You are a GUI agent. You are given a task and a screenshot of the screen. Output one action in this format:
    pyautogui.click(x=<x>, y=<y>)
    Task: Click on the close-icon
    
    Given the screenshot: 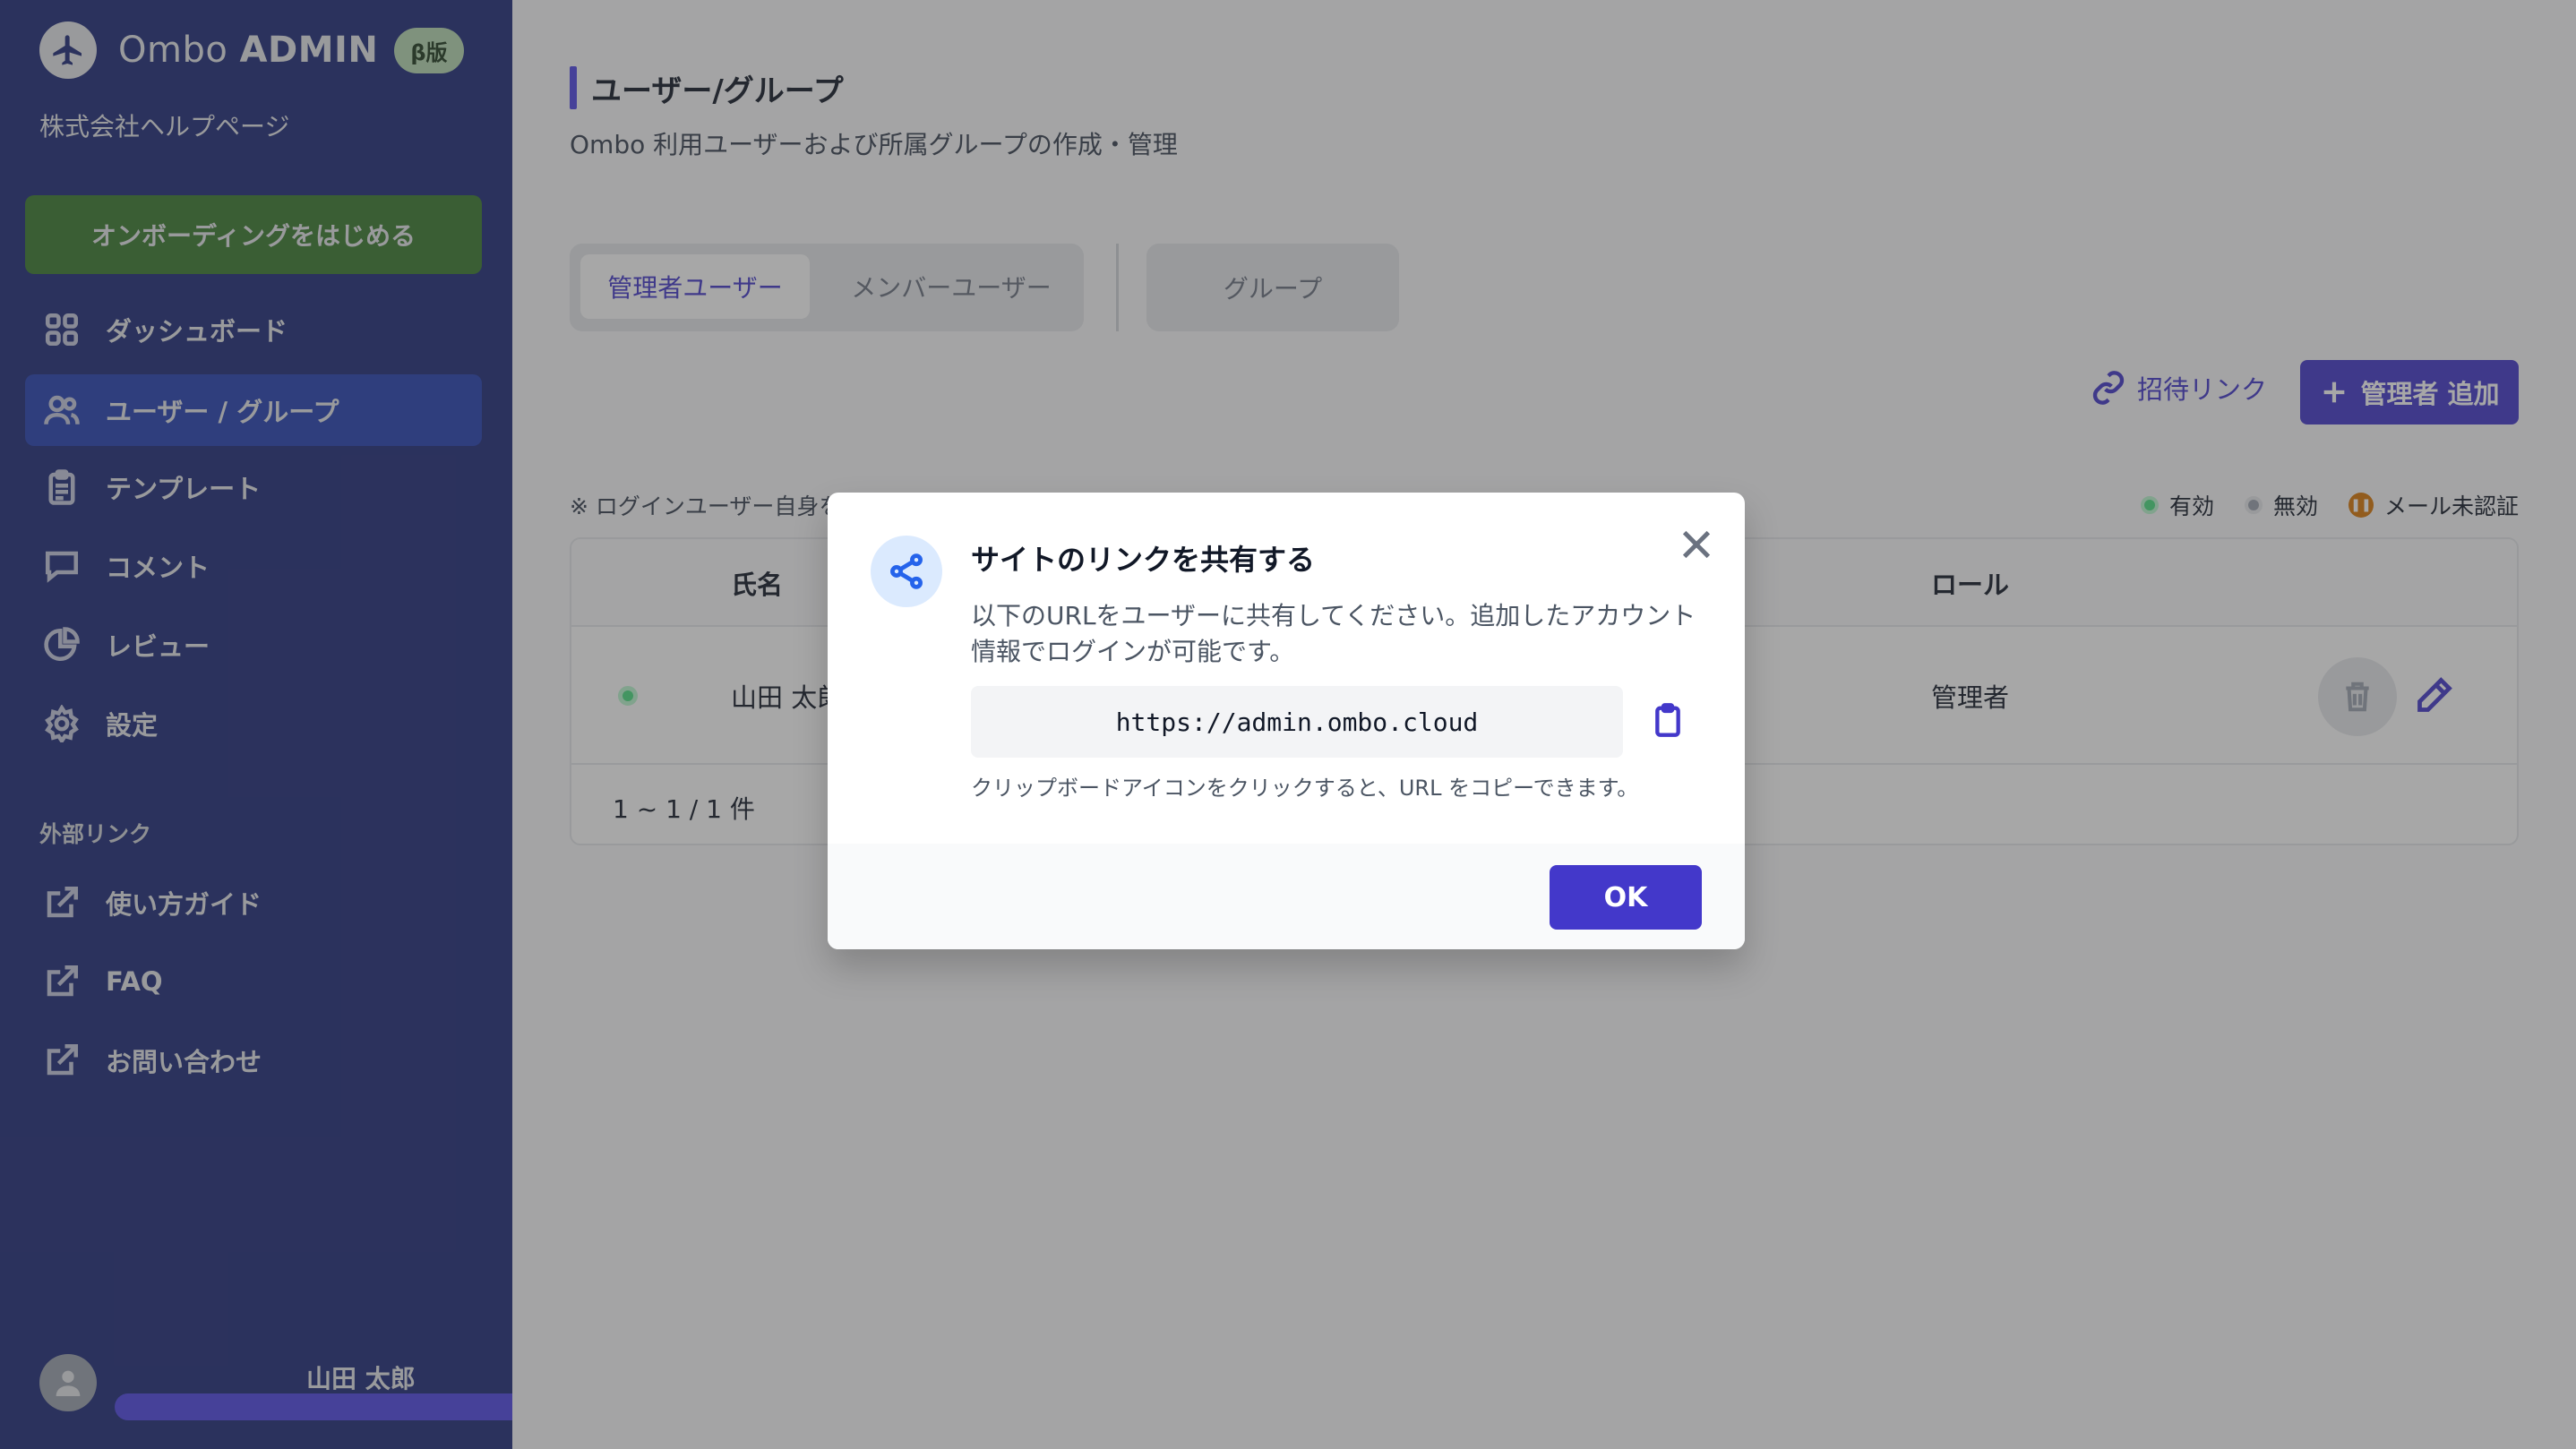 What is the action you would take?
    pyautogui.click(x=1696, y=544)
    